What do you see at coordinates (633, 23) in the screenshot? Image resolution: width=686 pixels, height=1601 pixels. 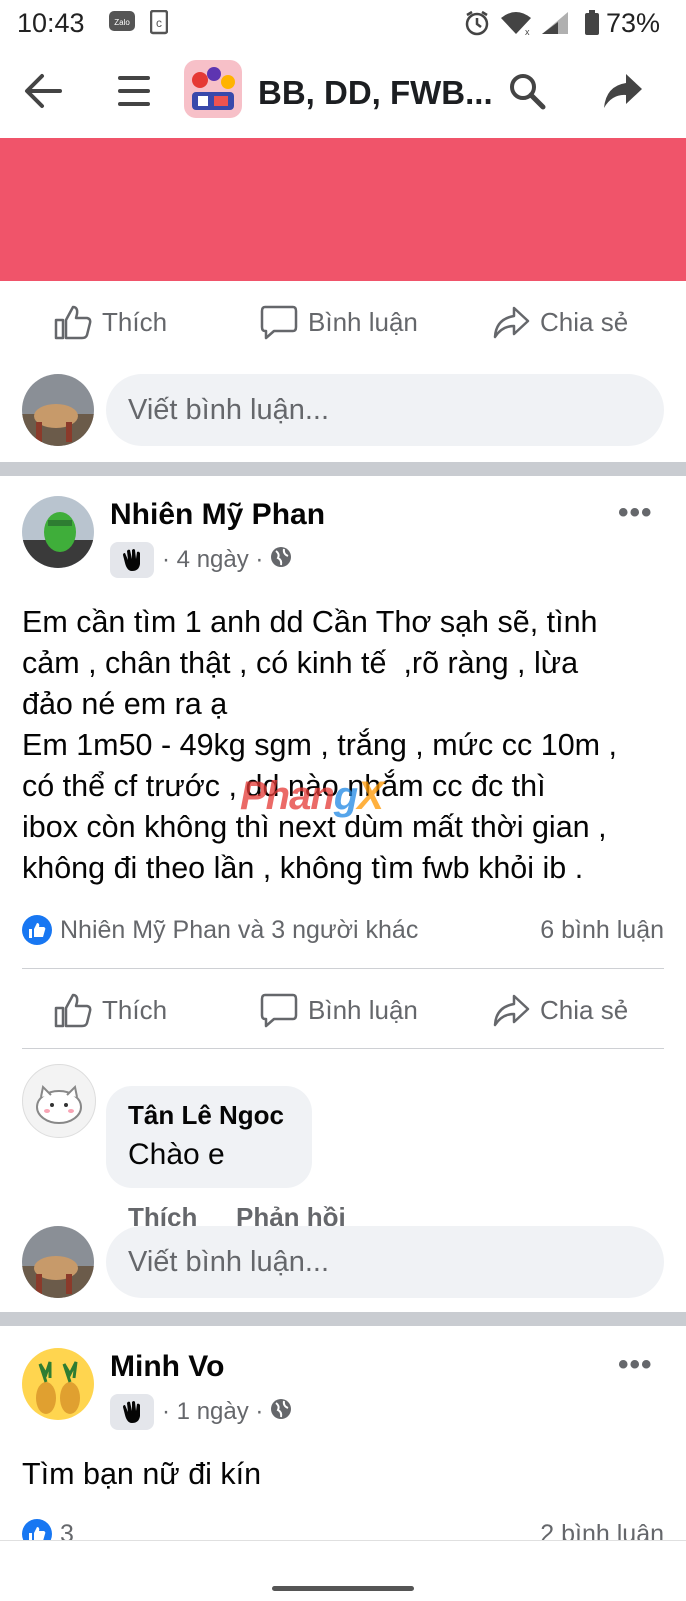 I see `battery-percent: 73%` at bounding box center [633, 23].